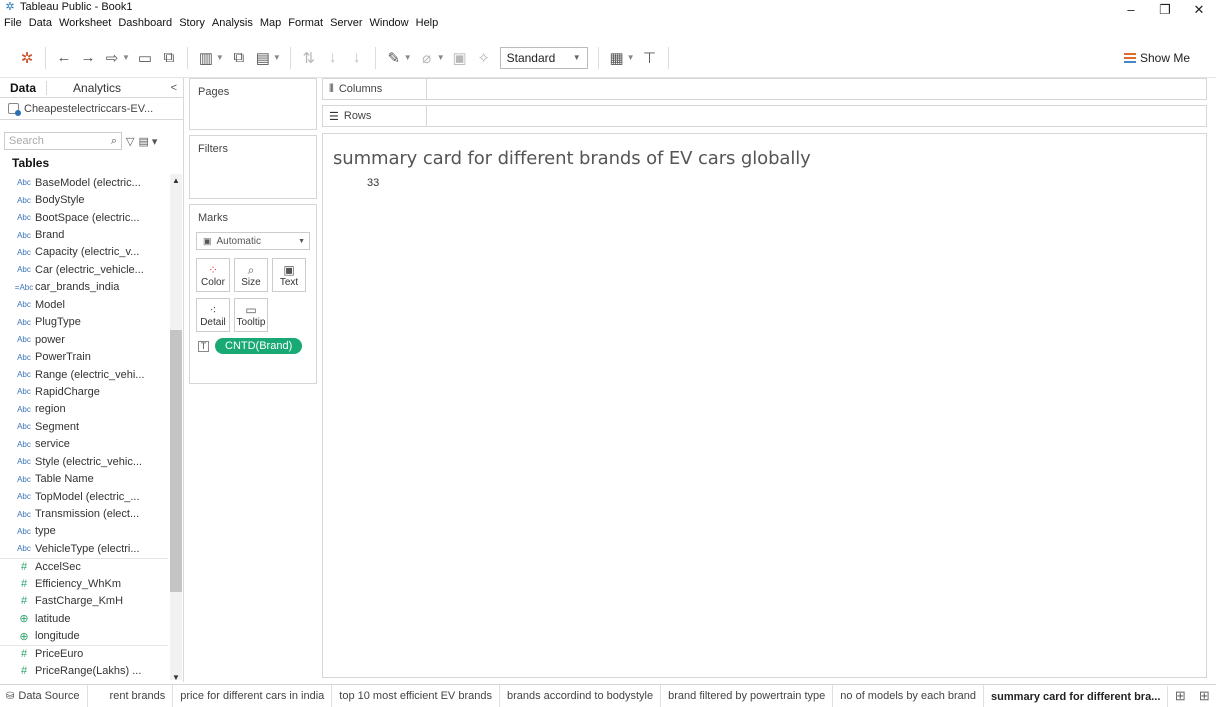  I want to click on field-item: =Abc car_brands_india, so click(84, 287).